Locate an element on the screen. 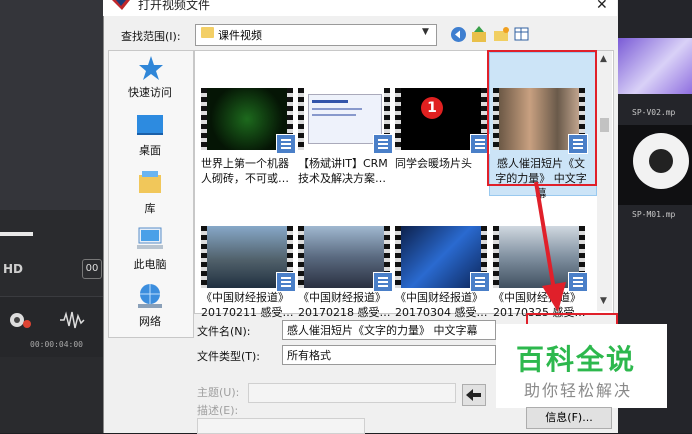 The image size is (692, 434). media-label: SP-V02.mp is located at coordinates (654, 112).